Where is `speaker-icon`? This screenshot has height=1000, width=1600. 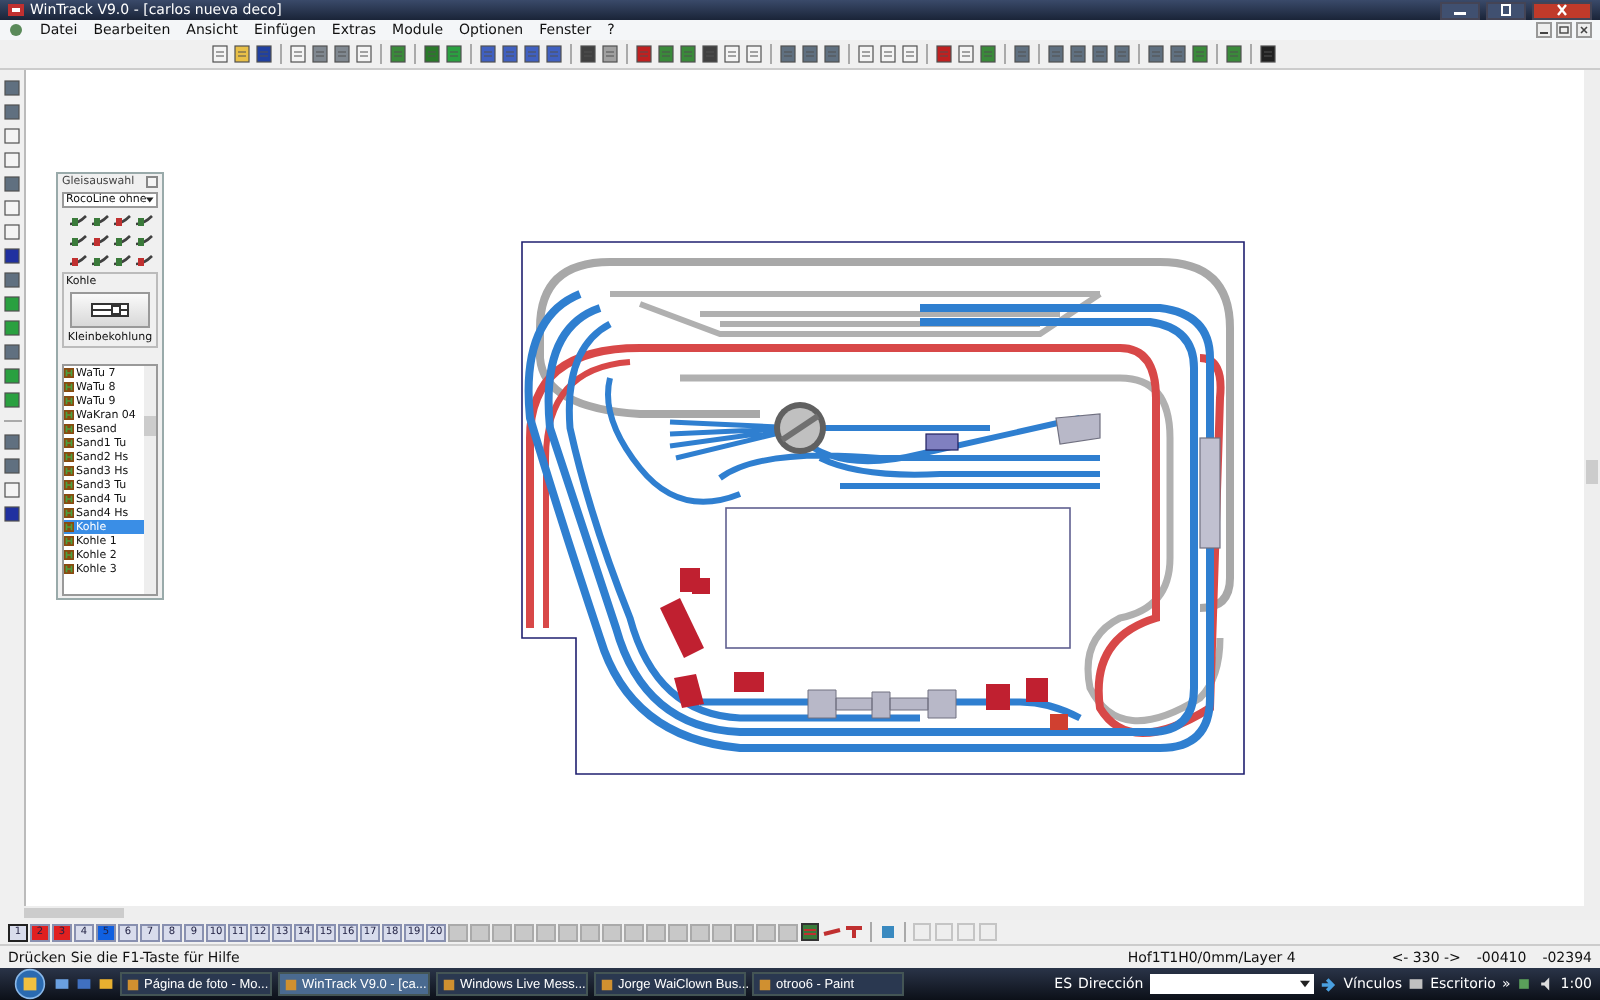 speaker-icon is located at coordinates (1546, 984).